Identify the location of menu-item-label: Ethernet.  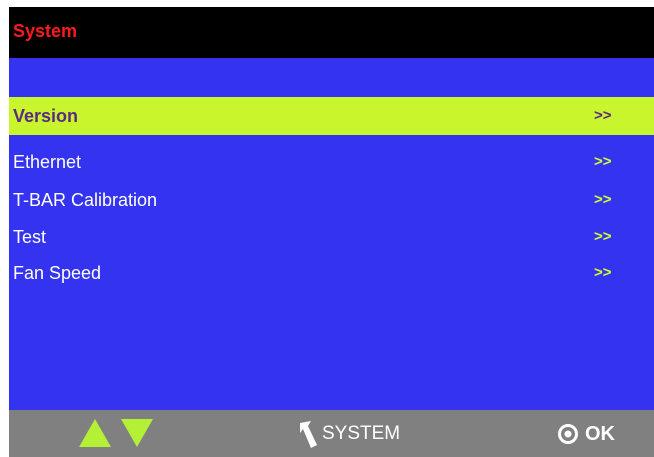
(47, 162).